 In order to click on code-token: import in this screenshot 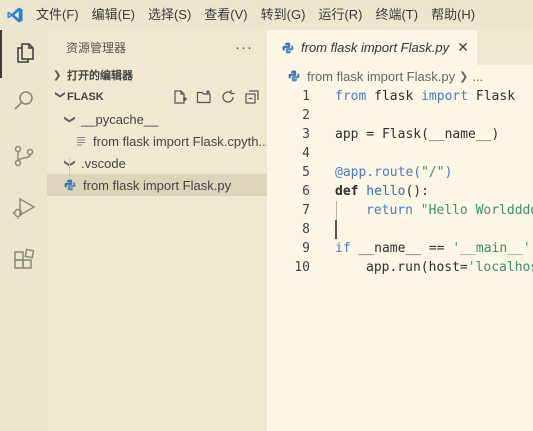, I will do `click(445, 96)`.